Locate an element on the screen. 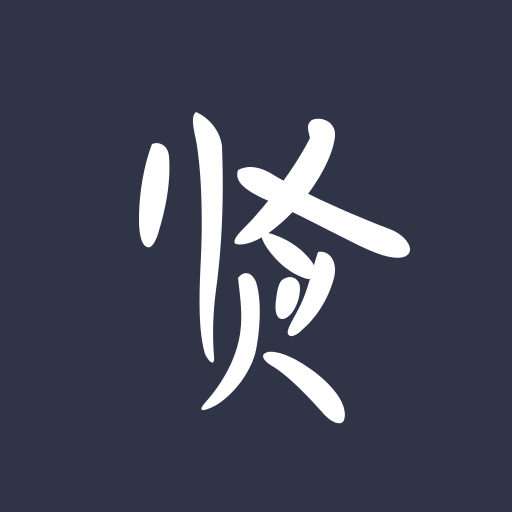 Image resolution: width=512 pixels, height=512 pixels. glyph-mid-stroke is located at coordinates (289, 256).